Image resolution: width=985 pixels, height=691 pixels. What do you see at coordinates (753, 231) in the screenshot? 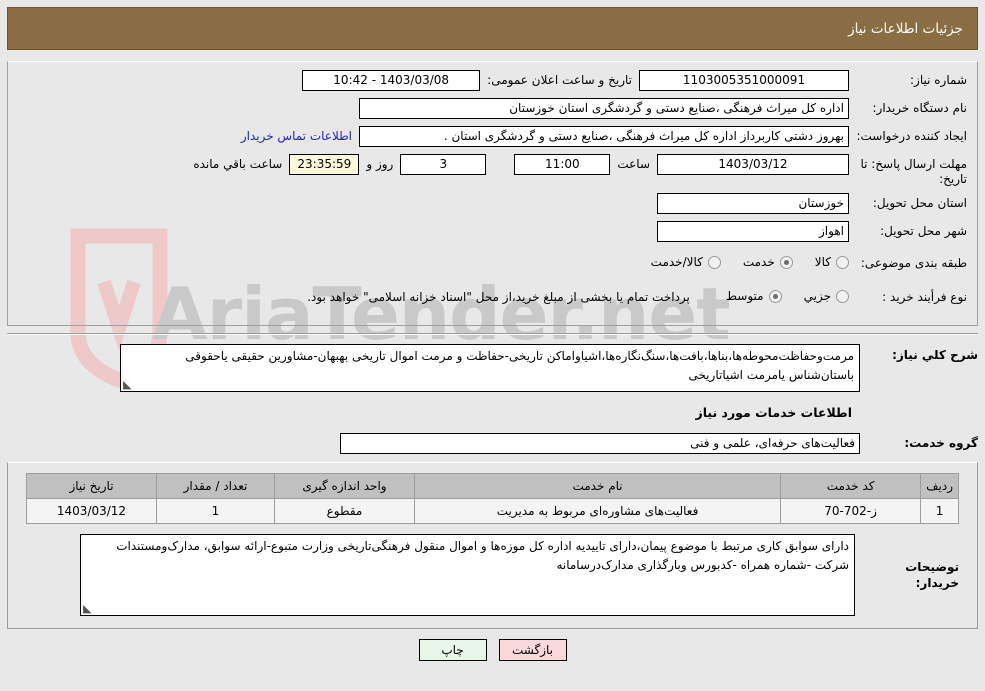
I see `city-value: اهواز` at bounding box center [753, 231].